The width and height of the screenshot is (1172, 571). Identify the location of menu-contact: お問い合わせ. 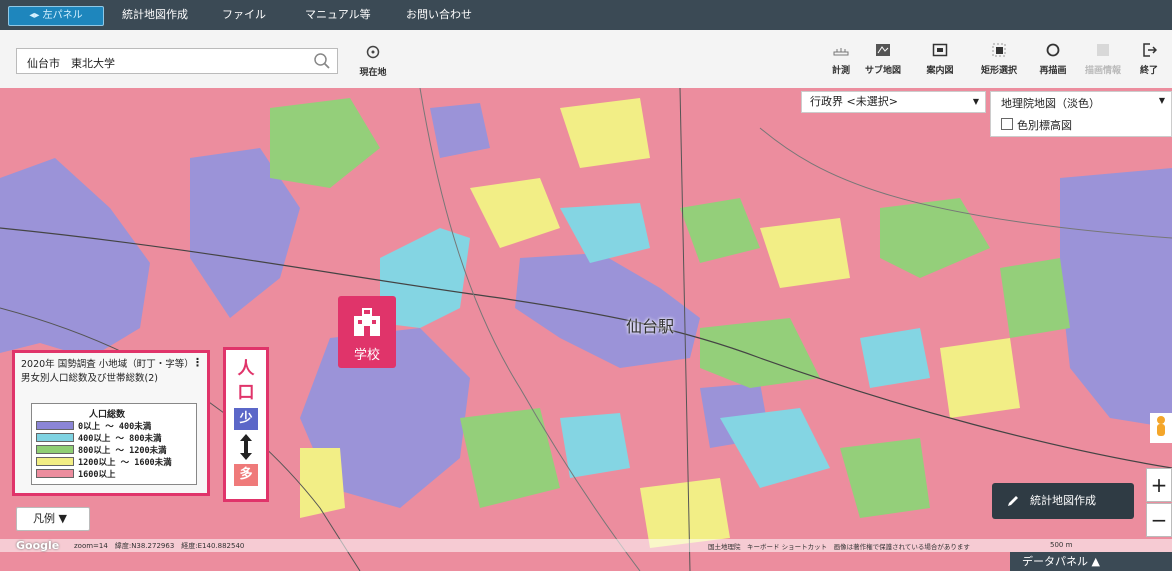
(439, 15).